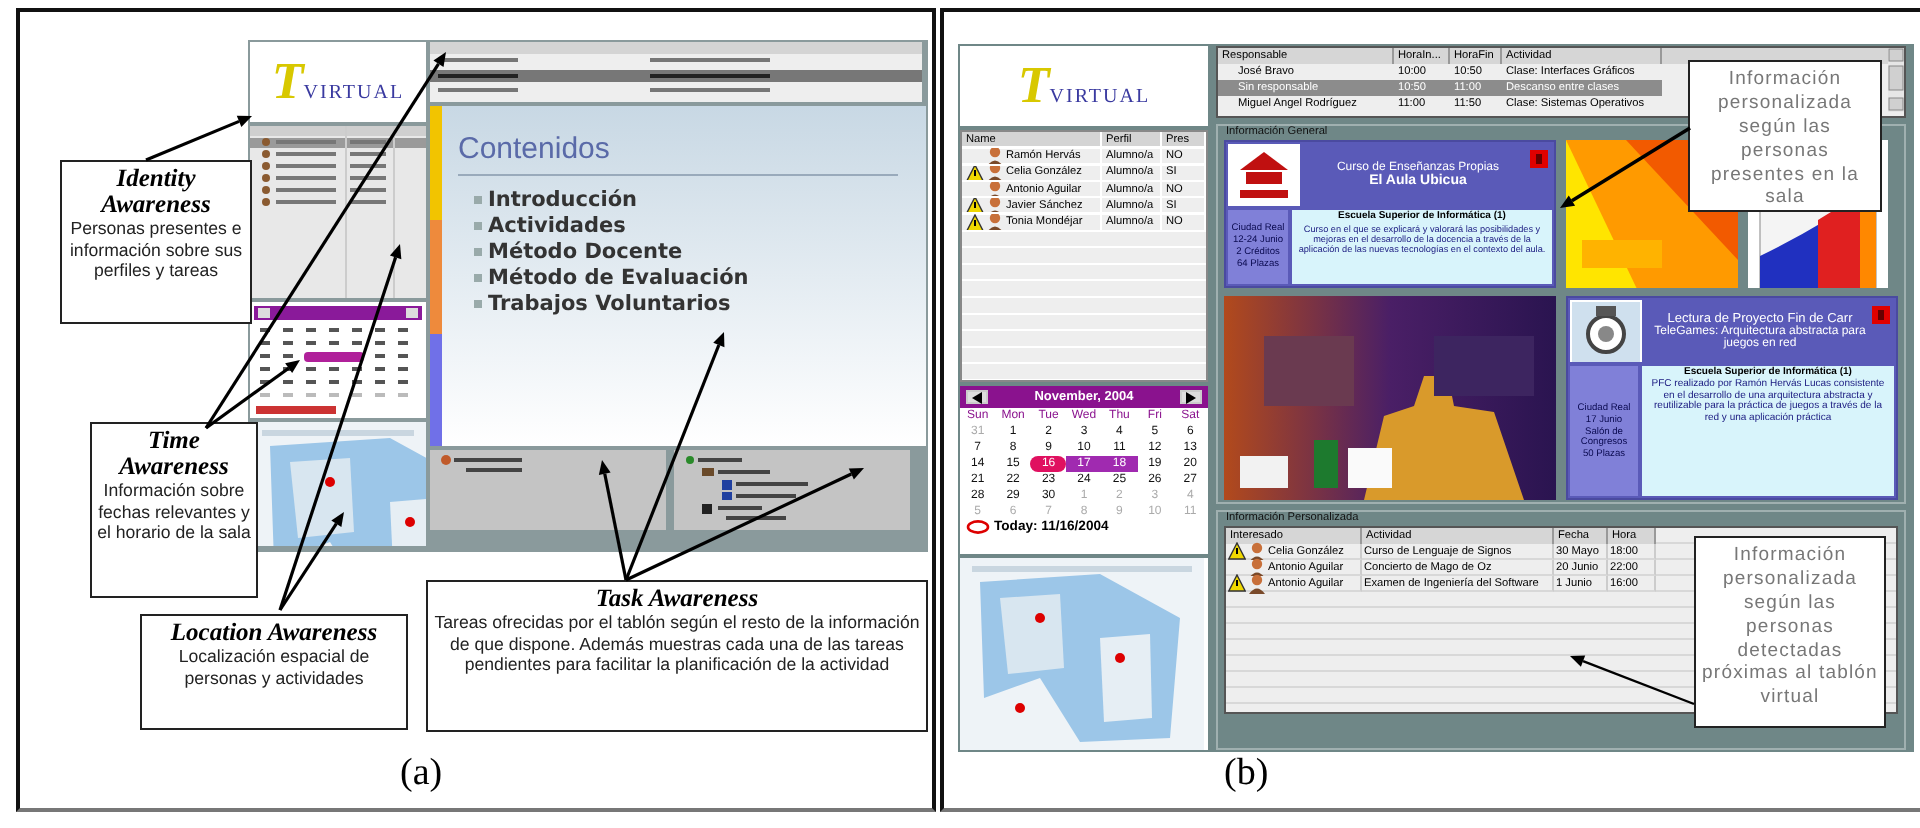 This screenshot has height=828, width=1920. Describe the element at coordinates (1606, 331) in the screenshot. I see `emblem-icon` at that location.